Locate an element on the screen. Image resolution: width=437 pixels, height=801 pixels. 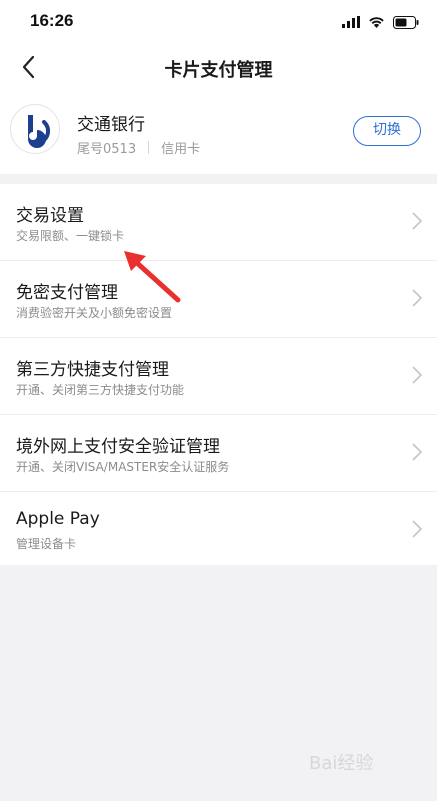
menu-item-title: 交易设置 is located at coordinates (50, 216).